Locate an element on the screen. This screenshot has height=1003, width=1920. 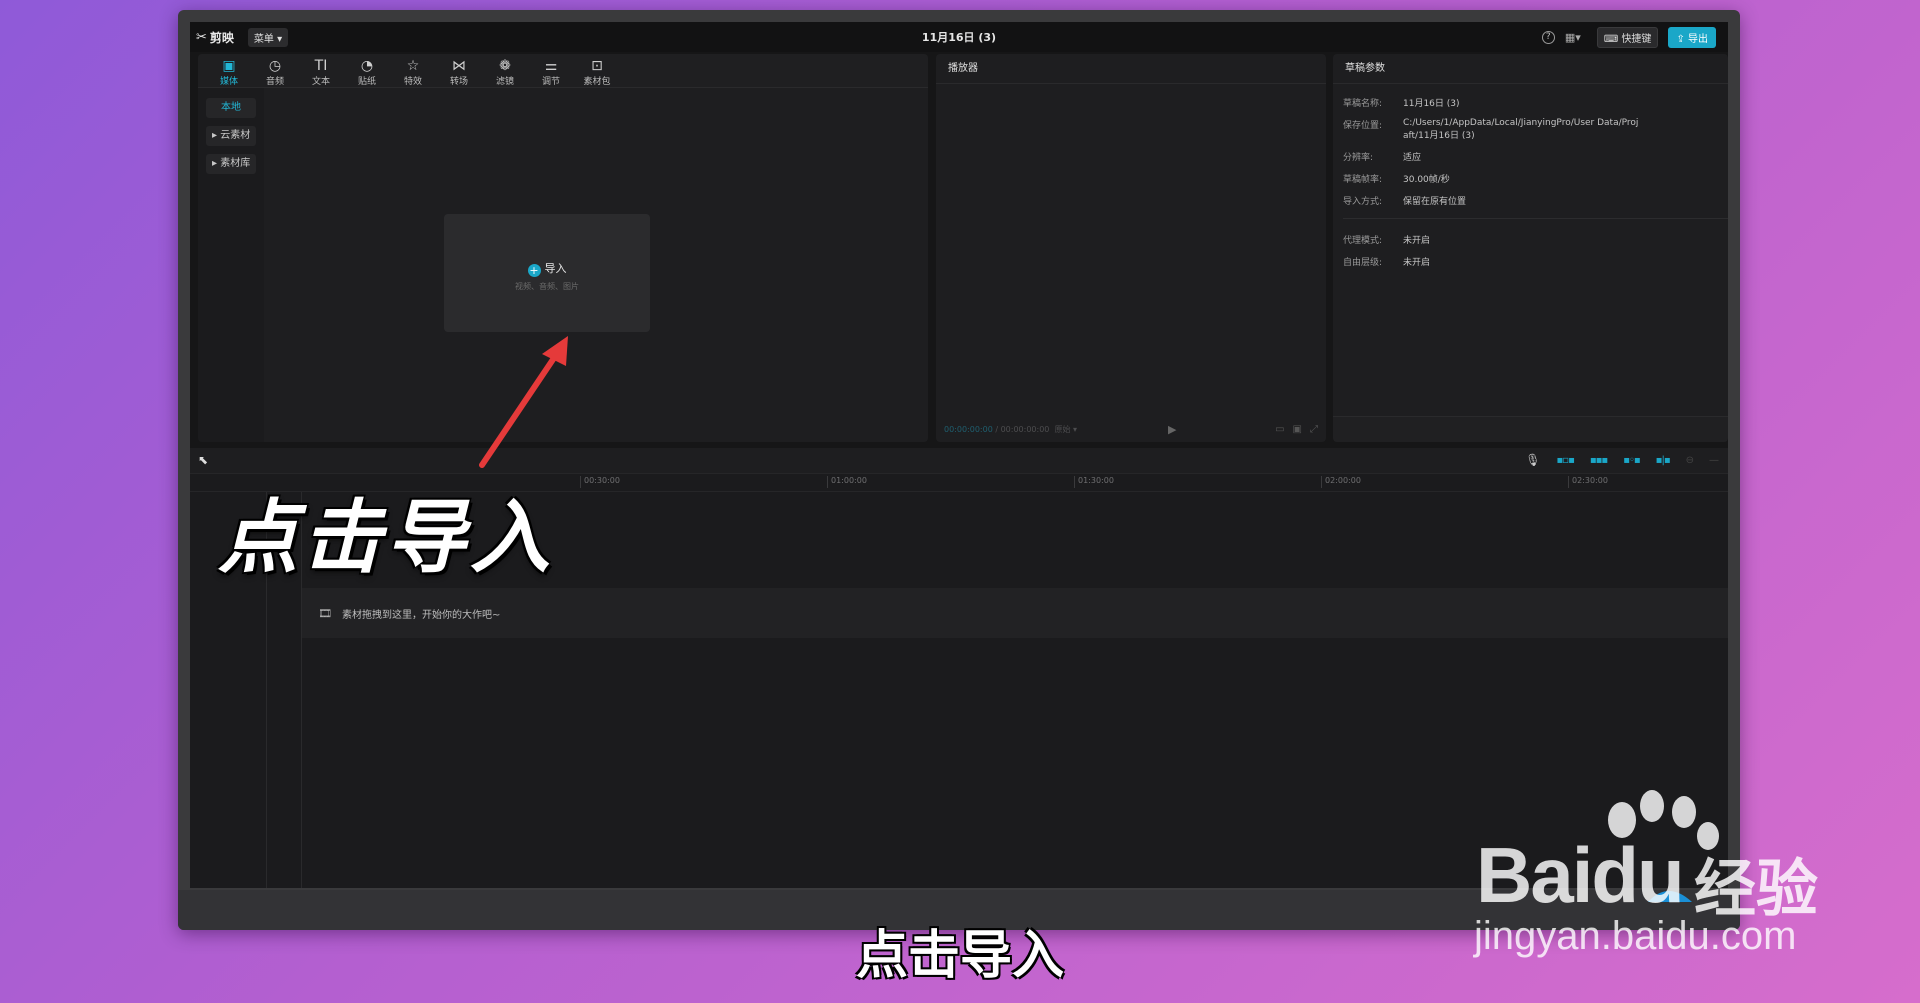
media-side-nav: 本地 ▸ 云素材 ▸ 素材库 is located at coordinates (231, 265).